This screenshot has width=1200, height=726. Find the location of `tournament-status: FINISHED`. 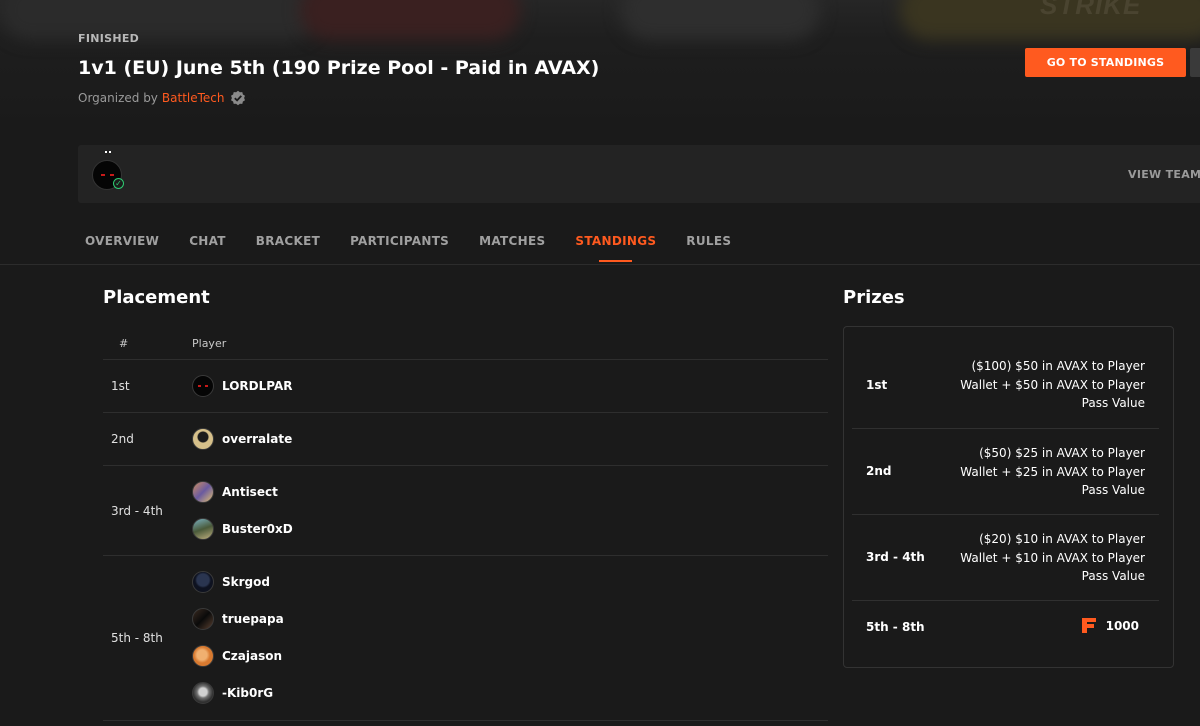

tournament-status: FINISHED is located at coordinates (109, 38).